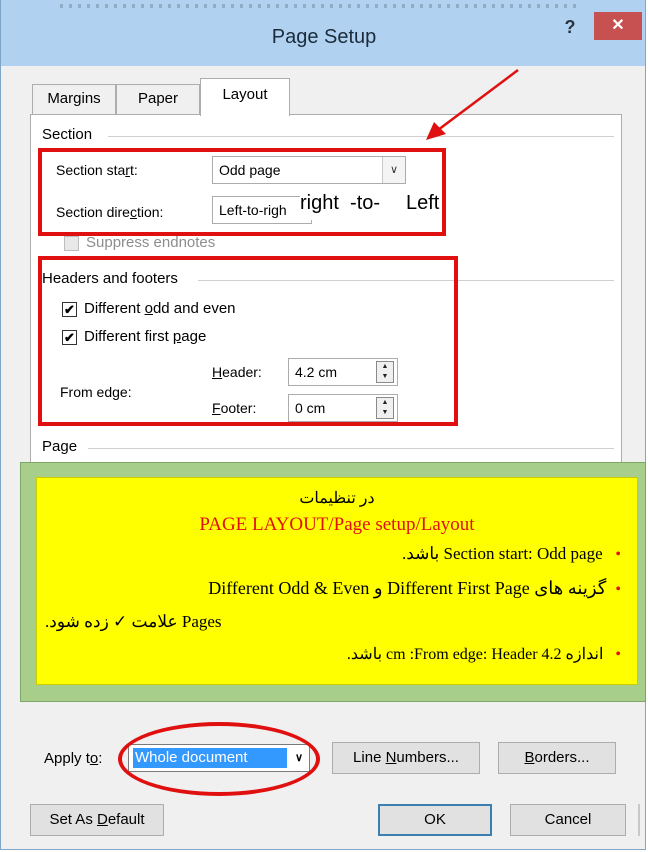 This screenshot has height=852, width=648. I want to click on section-highlight-box, so click(242, 192).